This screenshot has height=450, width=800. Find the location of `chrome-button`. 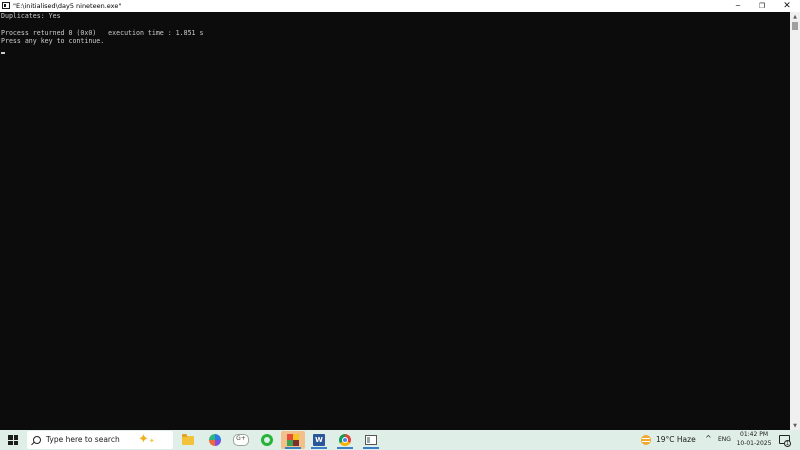

chrome-button is located at coordinates (345, 440).